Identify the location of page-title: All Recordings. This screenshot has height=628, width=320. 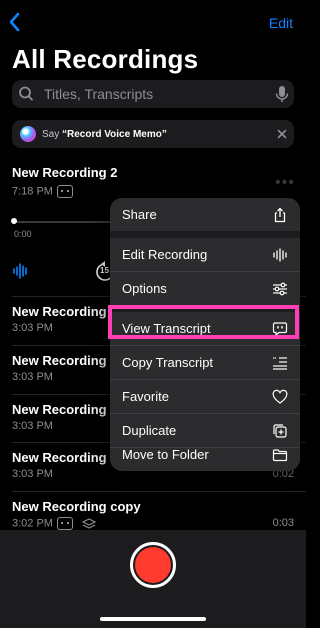
(105, 59).